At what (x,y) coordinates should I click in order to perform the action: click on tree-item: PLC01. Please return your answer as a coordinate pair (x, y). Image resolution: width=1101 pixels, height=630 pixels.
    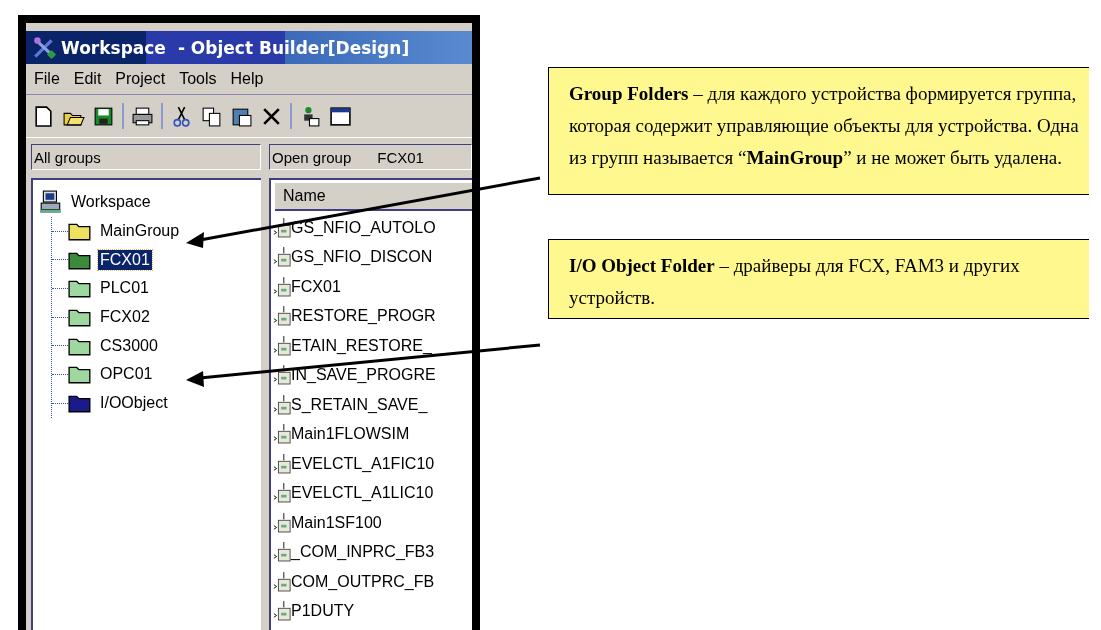
    Looking at the image, I should click on (124, 288).